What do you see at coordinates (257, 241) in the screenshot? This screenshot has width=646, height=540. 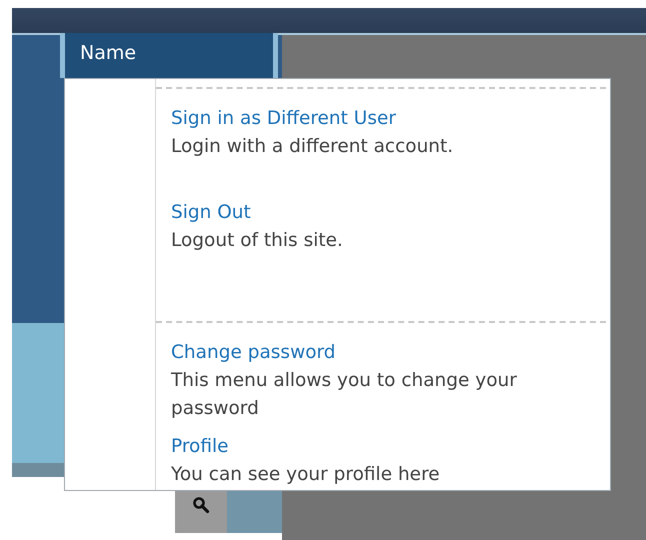 I see `menu-description: Logout of this site.` at bounding box center [257, 241].